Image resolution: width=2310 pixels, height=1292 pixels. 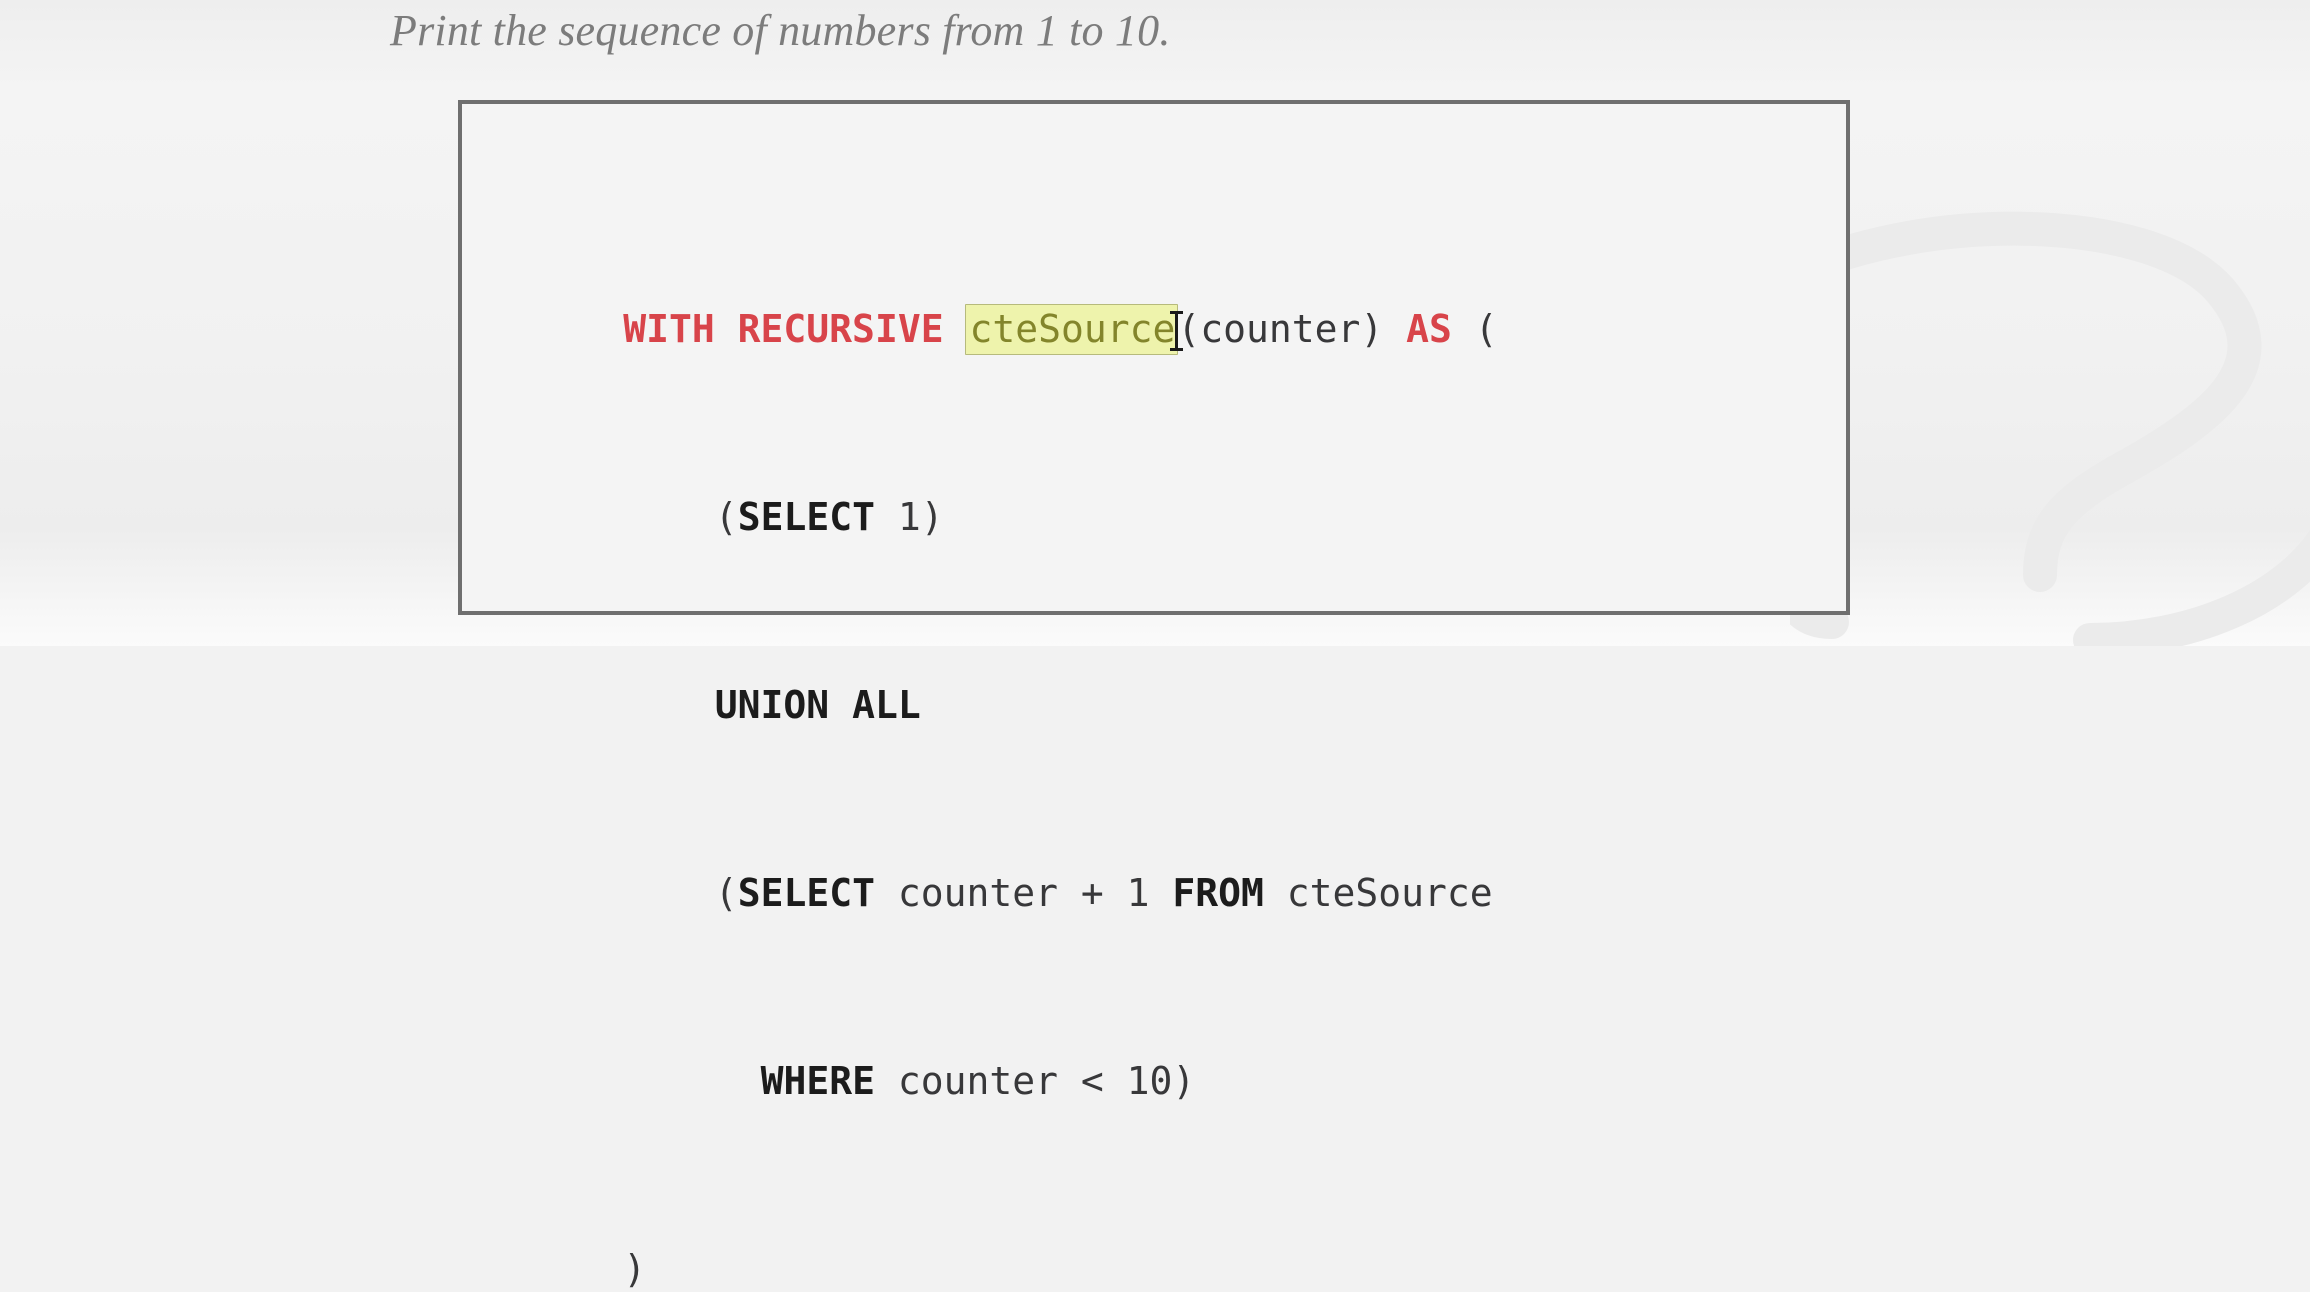 What do you see at coordinates (1429, 329) in the screenshot?
I see `sql-keyword: AS` at bounding box center [1429, 329].